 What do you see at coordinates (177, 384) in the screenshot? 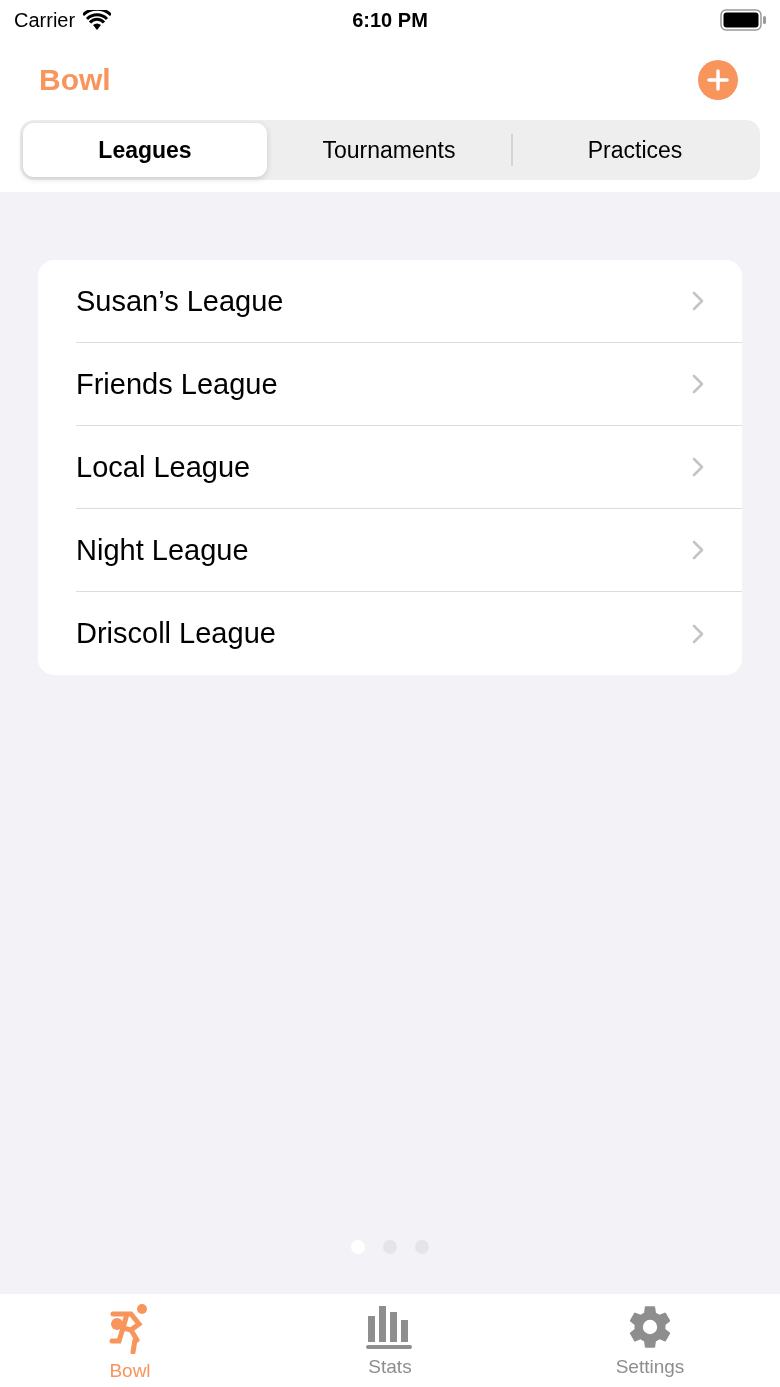
I see `league-name: Friends League` at bounding box center [177, 384].